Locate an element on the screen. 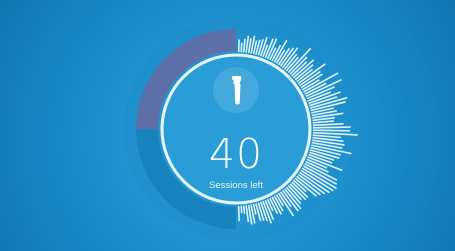 The image size is (455, 251). sessions-left-count: 40 is located at coordinates (236, 154).